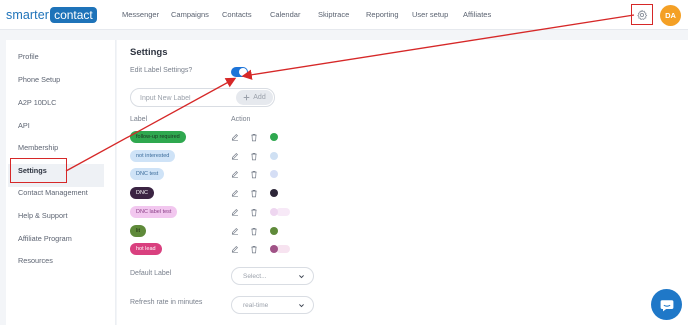 The height and width of the screenshot is (325, 688). What do you see at coordinates (217, 157) in the screenshot?
I see `label-row: not interested` at bounding box center [217, 157].